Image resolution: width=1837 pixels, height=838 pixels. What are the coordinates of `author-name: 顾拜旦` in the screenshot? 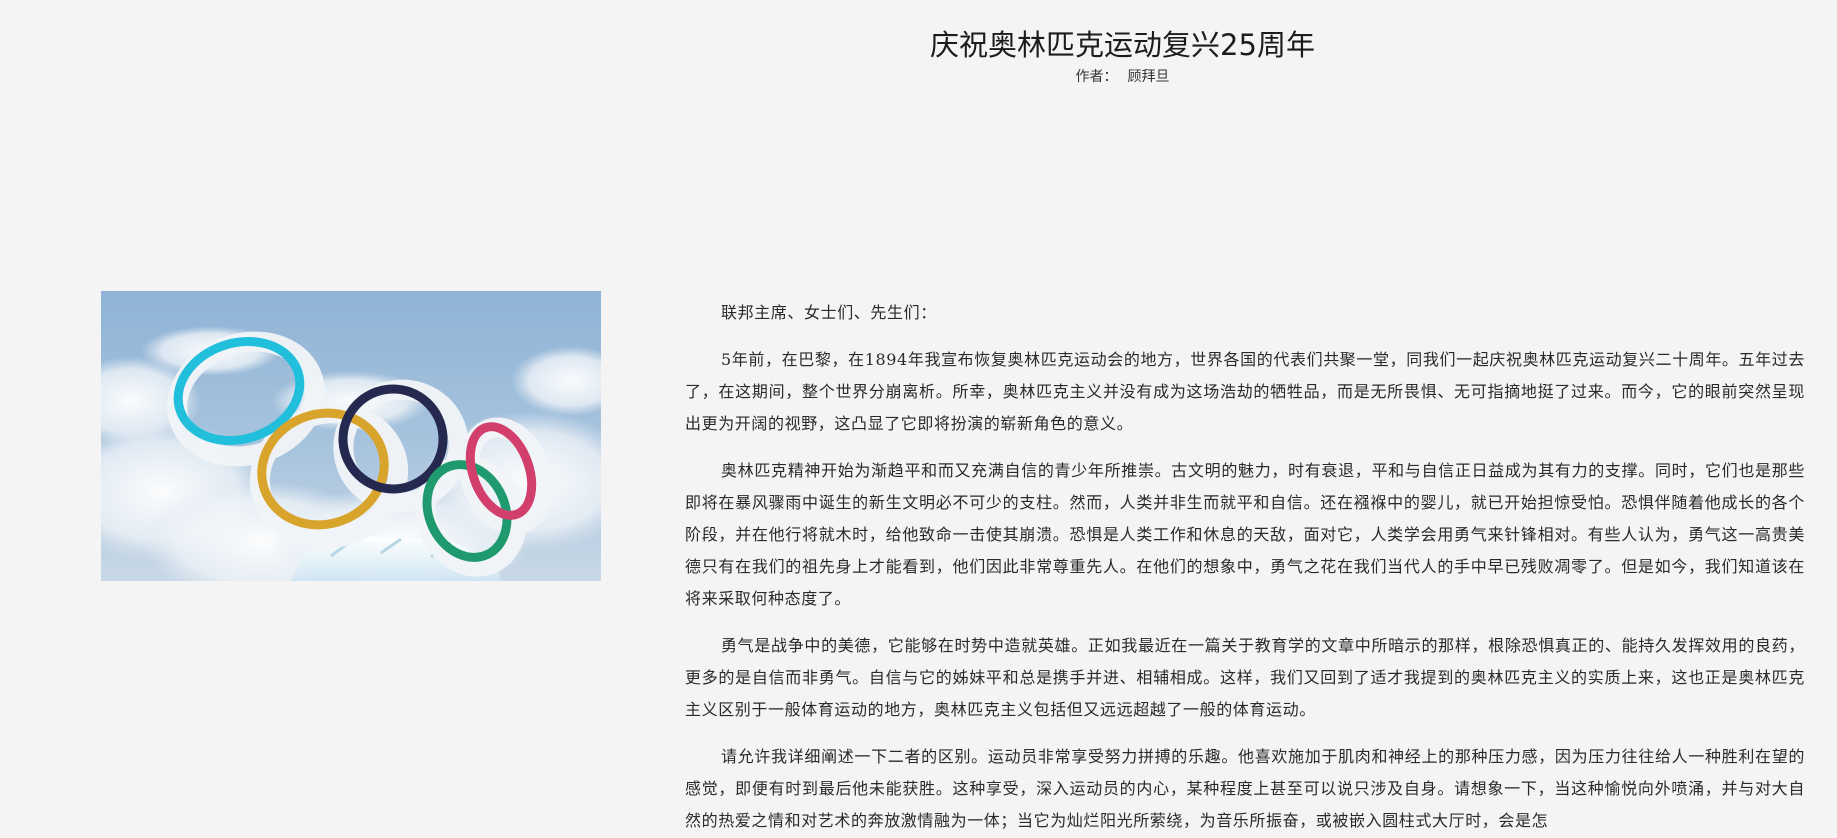 It's located at (1148, 77).